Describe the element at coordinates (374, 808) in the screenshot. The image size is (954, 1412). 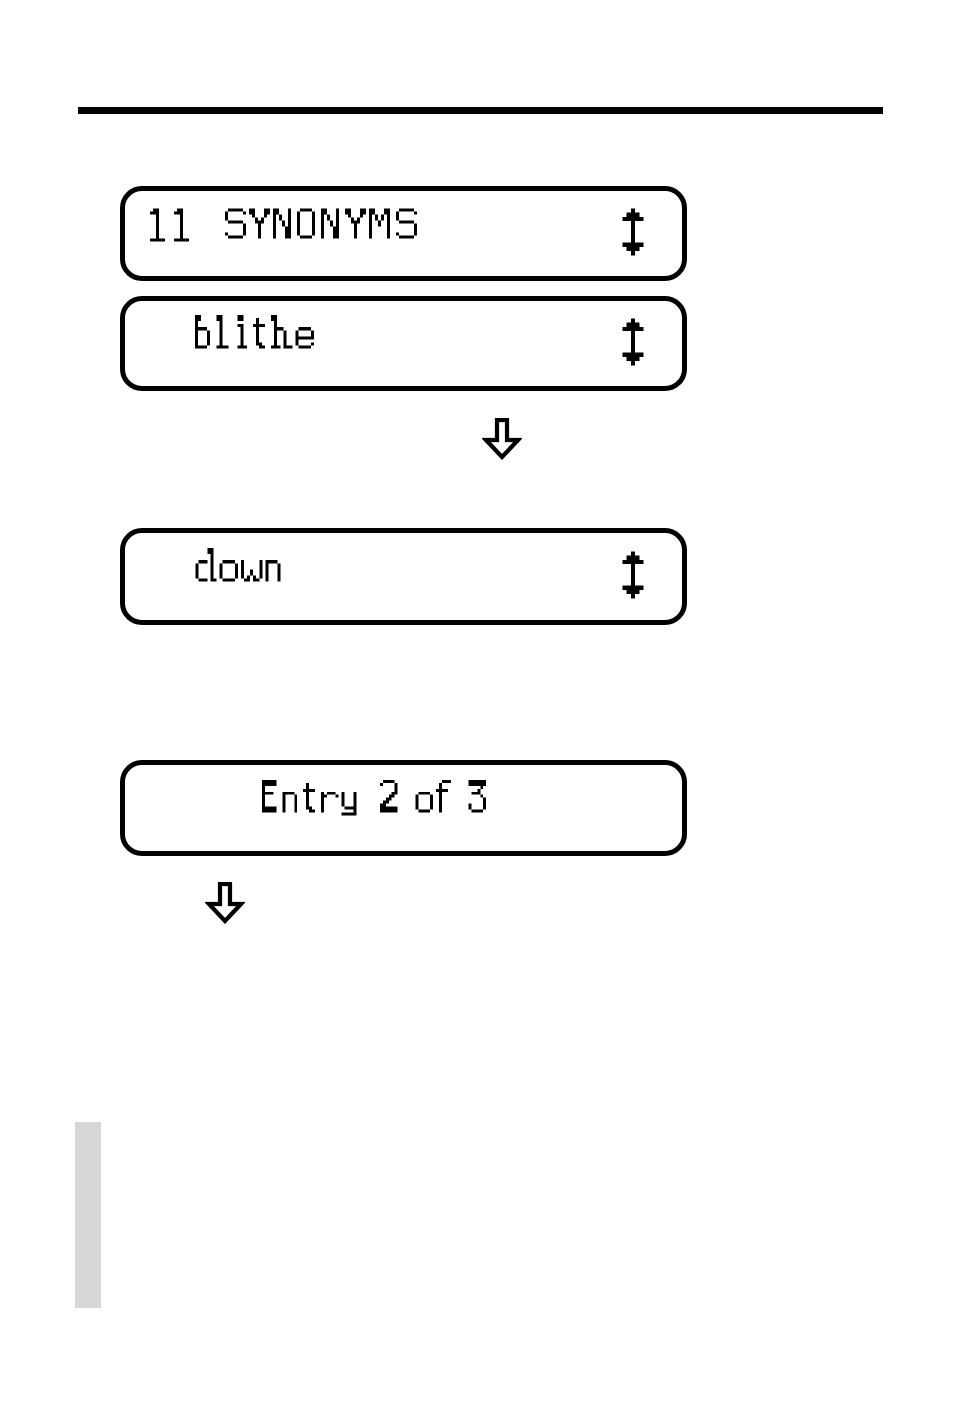
I see `lcd-text-entry-counter: Entry 2 of 3` at that location.